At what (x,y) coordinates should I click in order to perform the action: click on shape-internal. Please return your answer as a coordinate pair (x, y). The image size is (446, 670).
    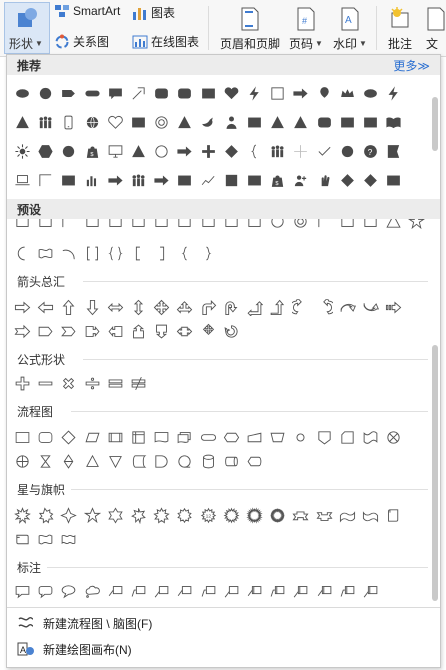
    Looking at the image, I should click on (138, 437).